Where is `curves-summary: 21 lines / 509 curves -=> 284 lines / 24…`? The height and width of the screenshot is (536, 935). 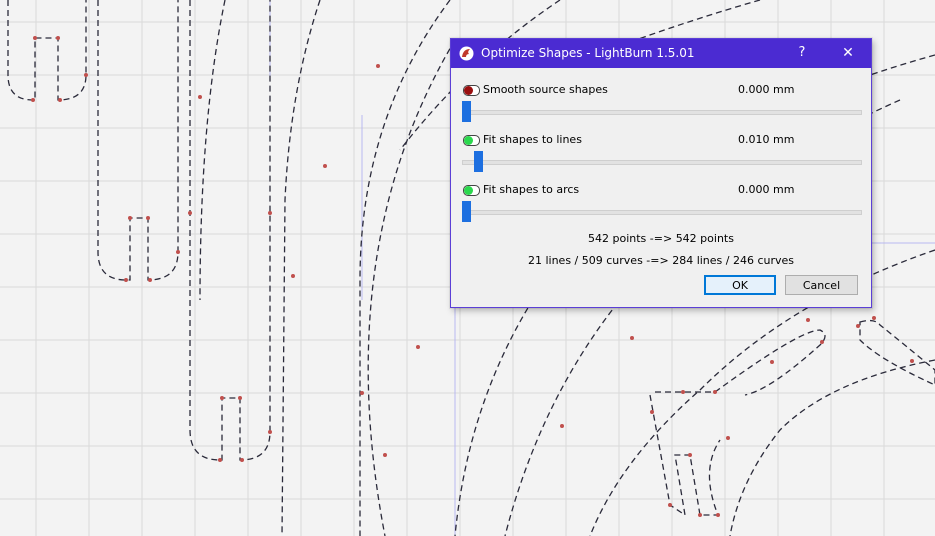 curves-summary: 21 lines / 509 curves -=> 284 lines / 24… is located at coordinates (661, 260).